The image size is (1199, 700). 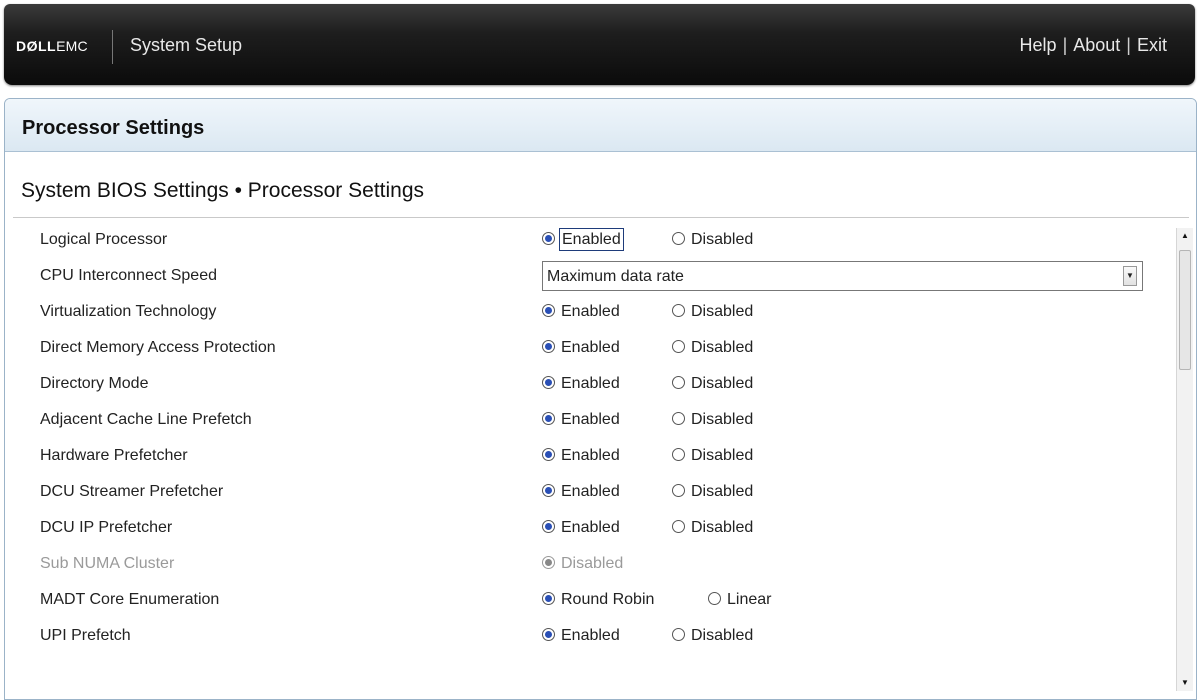 What do you see at coordinates (279, 600) in the screenshot?
I see `setting-label: MADT Core Enumeration` at bounding box center [279, 600].